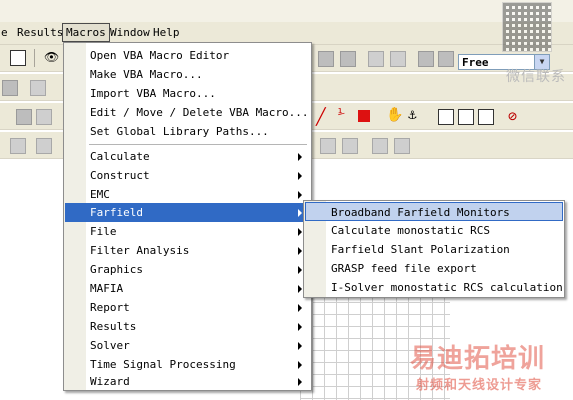 This screenshot has width=573, height=400. I want to click on menu-item-label: Calculate, so click(120, 156).